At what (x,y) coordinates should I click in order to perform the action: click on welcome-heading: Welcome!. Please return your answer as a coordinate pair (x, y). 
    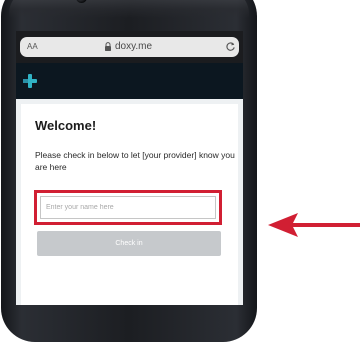
    Looking at the image, I should click on (66, 125).